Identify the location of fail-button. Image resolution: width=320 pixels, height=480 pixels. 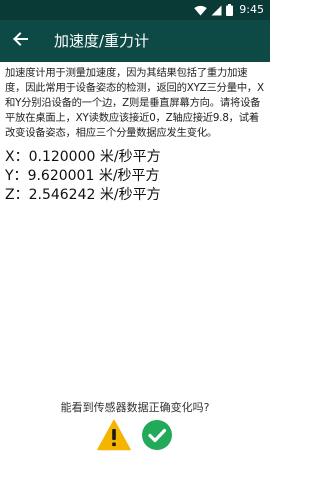
(114, 435).